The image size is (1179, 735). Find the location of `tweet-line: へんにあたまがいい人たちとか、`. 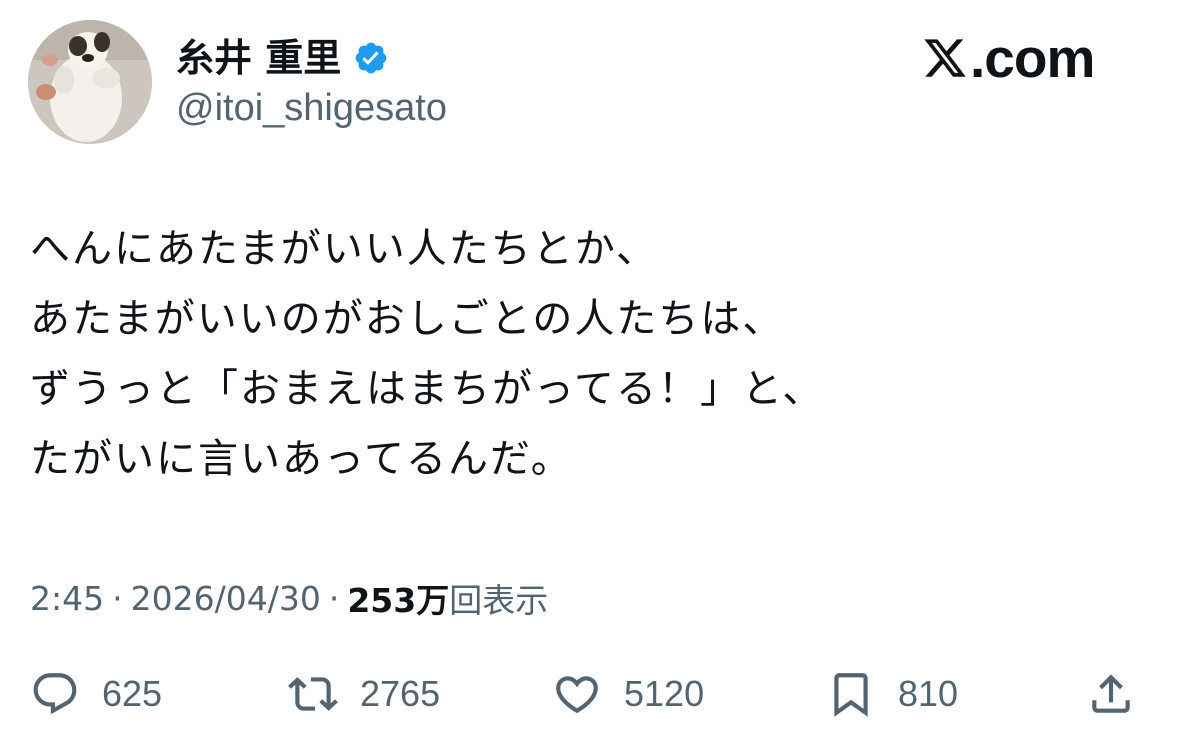

tweet-line: へんにあたまがいい人たちとか、 is located at coordinates (344, 249).